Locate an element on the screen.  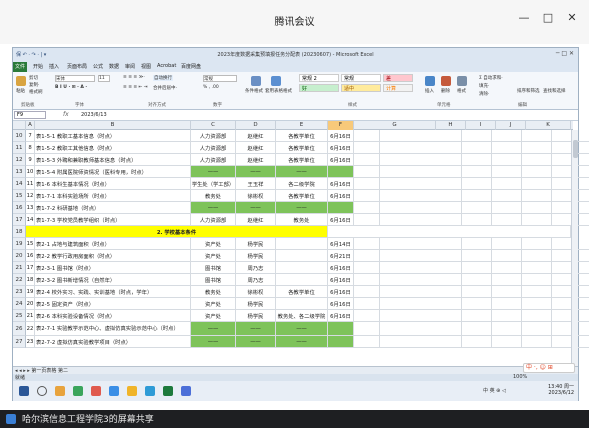
cell-b: 表1-7-3 学校党员教学组织（时点） is located at coordinates (113, 220).